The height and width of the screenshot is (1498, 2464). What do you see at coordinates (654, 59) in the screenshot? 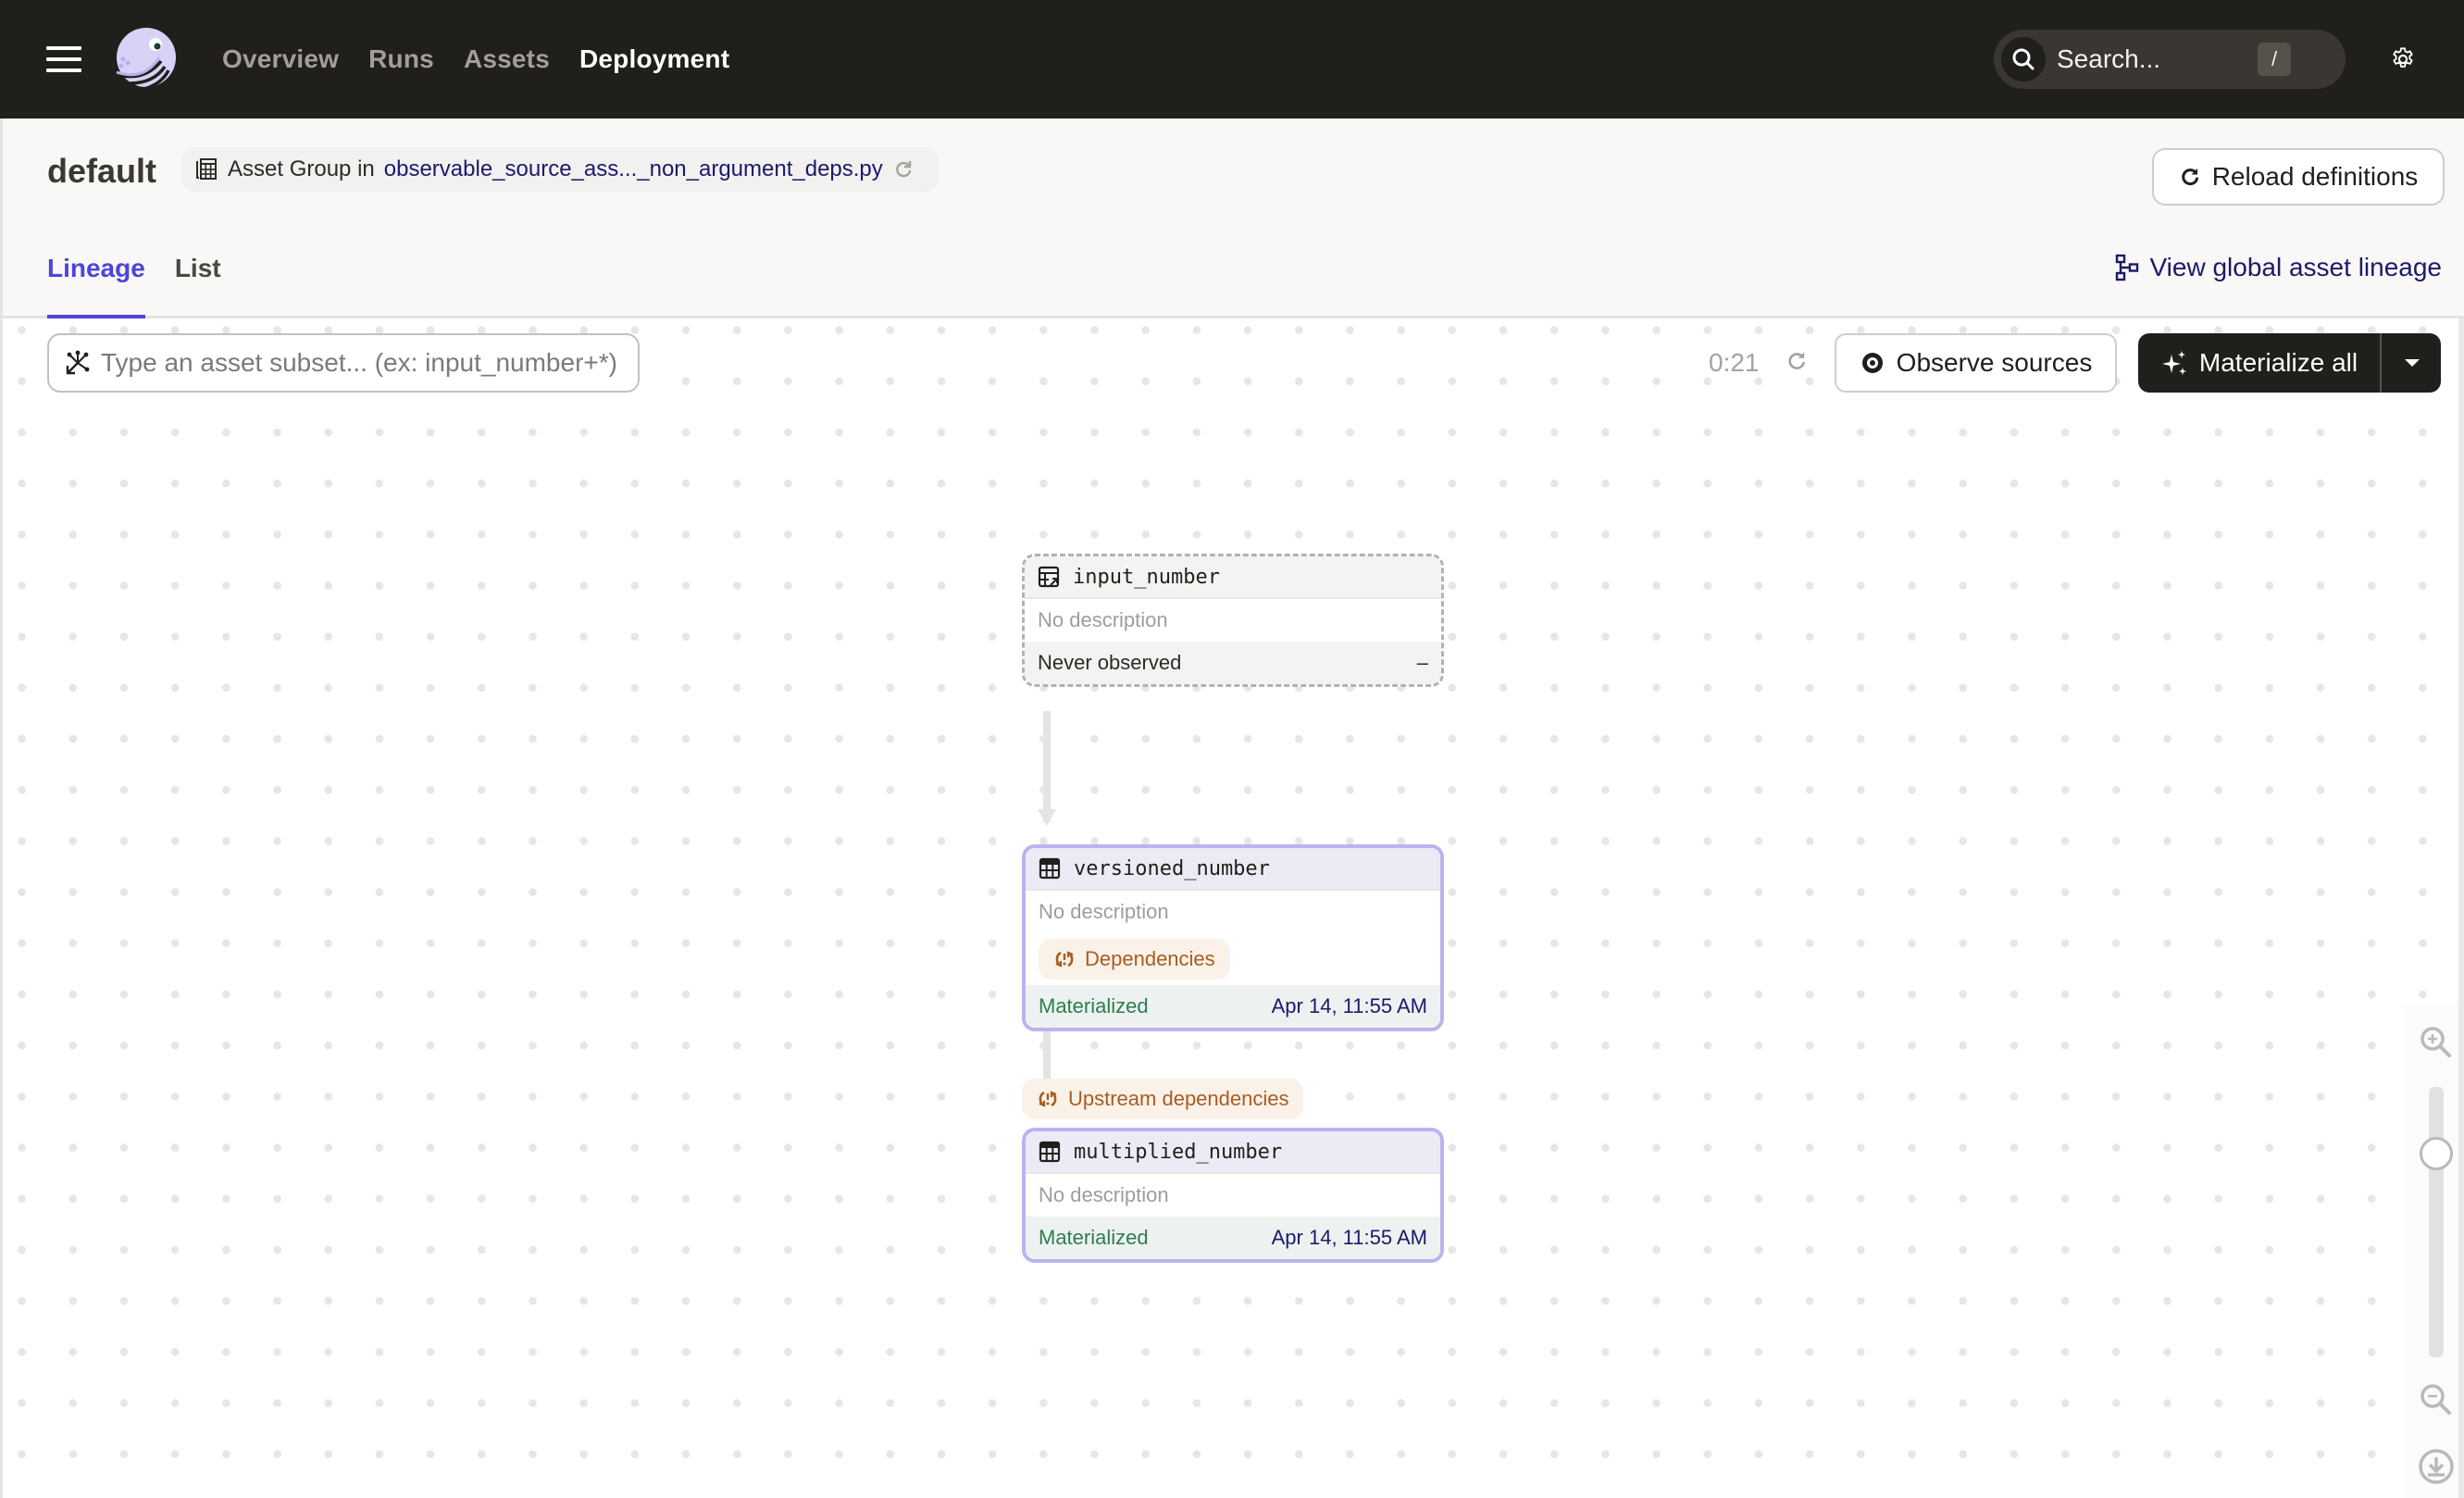
I see `nav-deployment: Deployment` at bounding box center [654, 59].